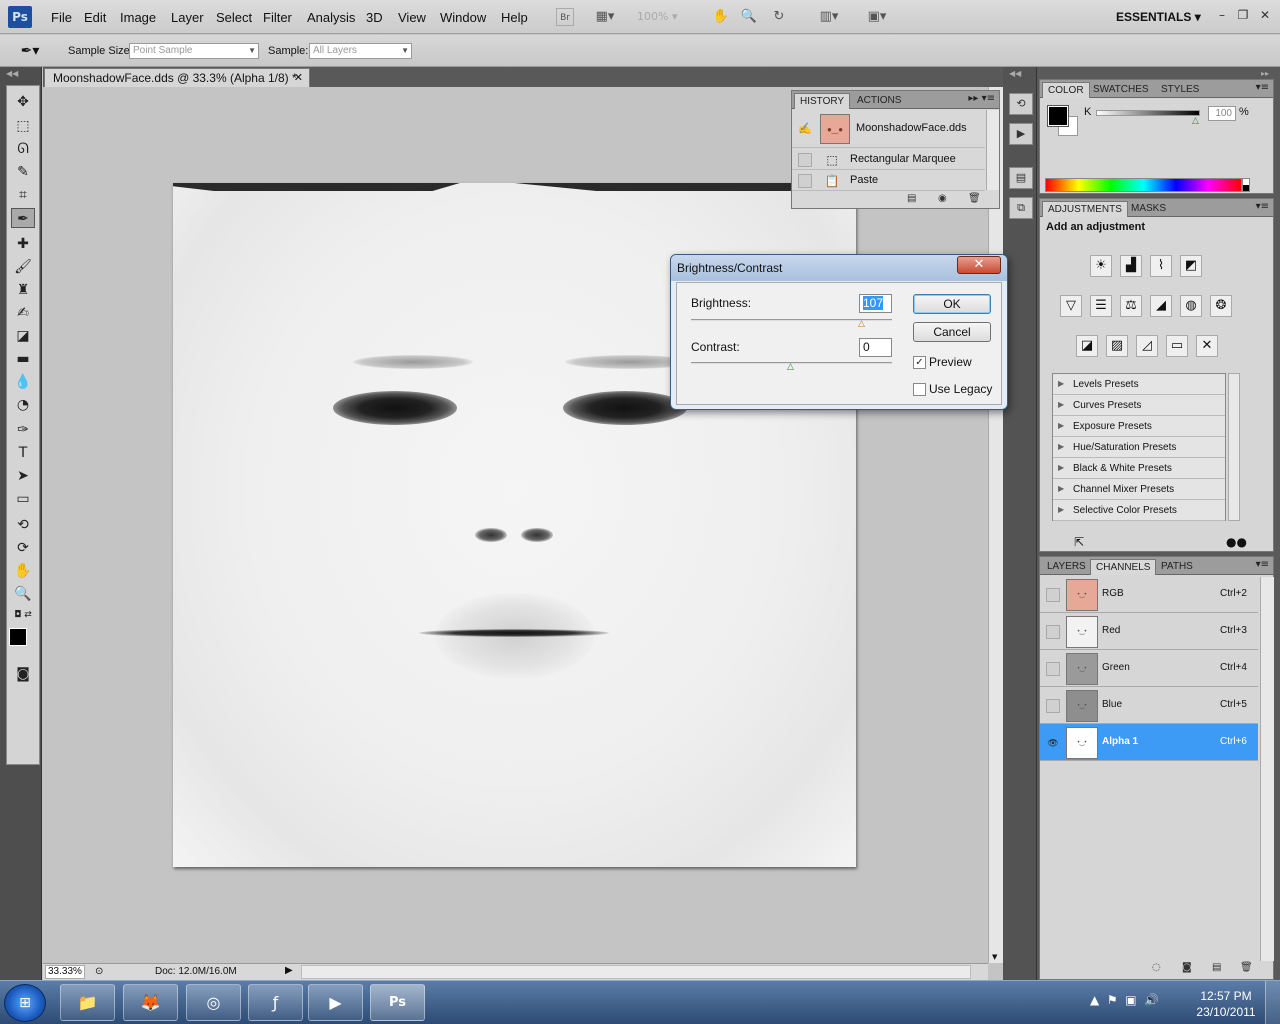 This screenshot has width=1280, height=1024. I want to click on save-selection-icon: ◙, so click(1187, 967).